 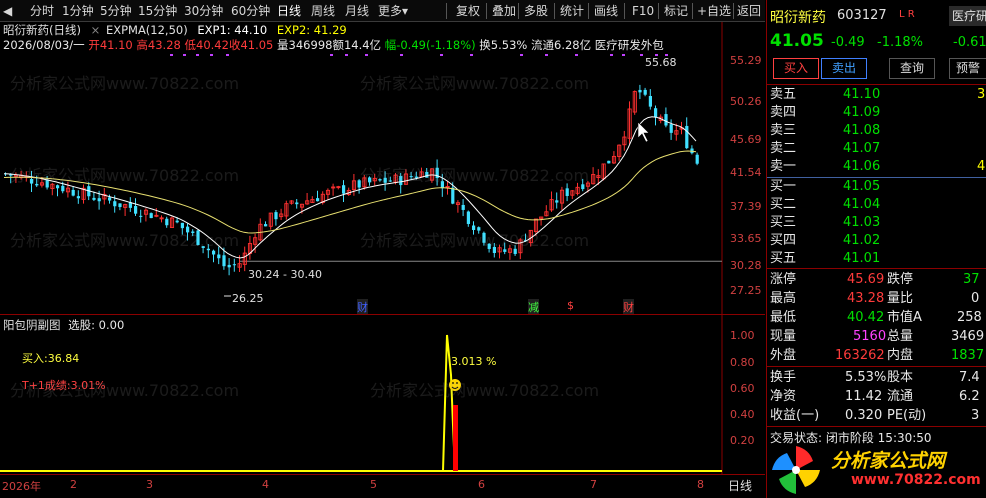 I want to click on period-tab-more: 更多▾, so click(x=393, y=11).